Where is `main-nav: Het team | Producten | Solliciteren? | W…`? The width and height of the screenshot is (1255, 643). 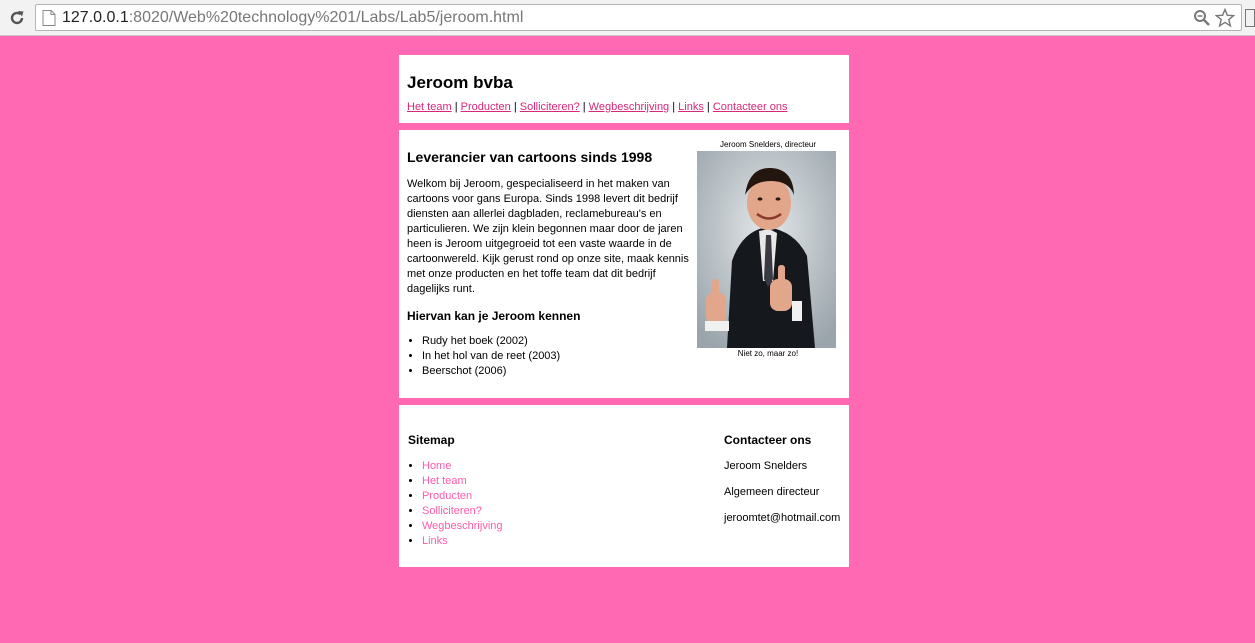 main-nav: Het team | Producten | Solliciteren? | W… is located at coordinates (597, 107).